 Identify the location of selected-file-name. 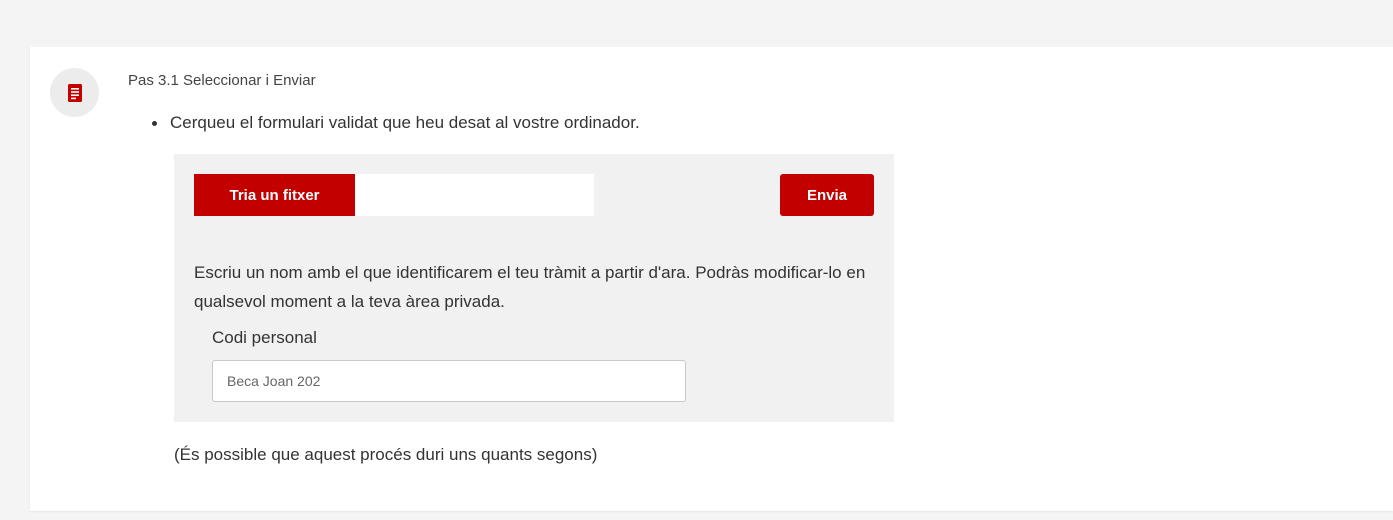
(474, 195).